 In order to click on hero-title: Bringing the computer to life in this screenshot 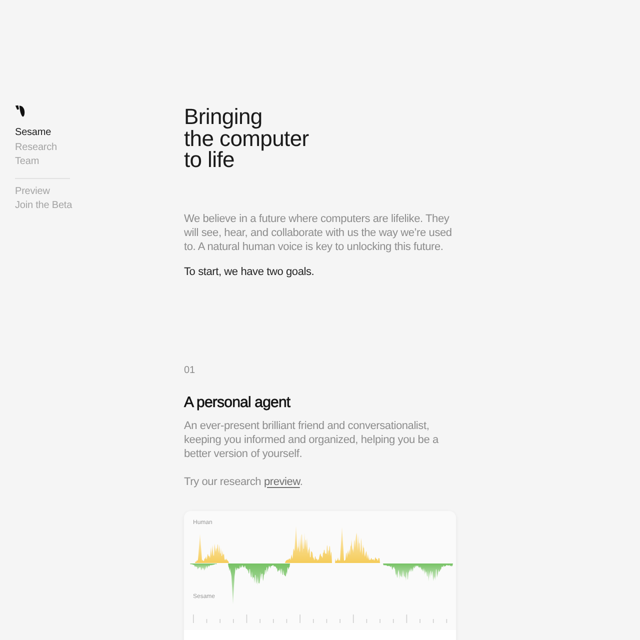, I will do `click(247, 138)`.